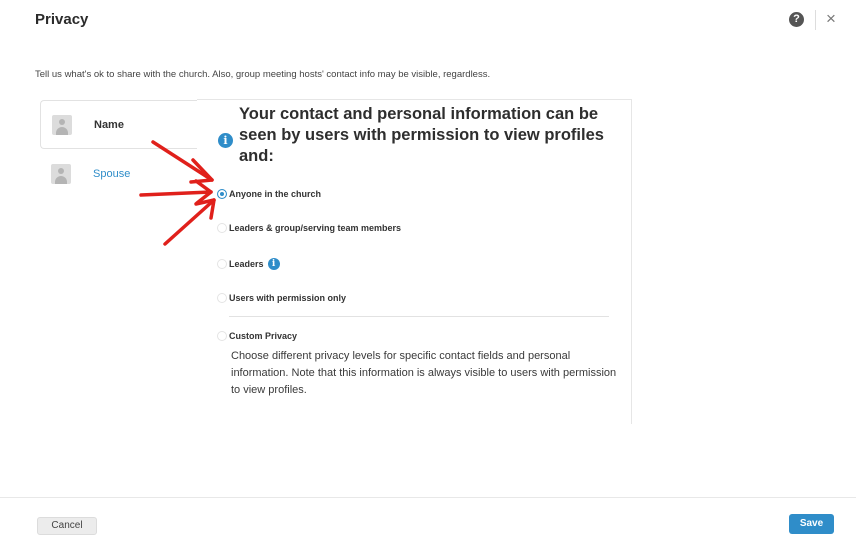  What do you see at coordinates (815, 20) in the screenshot?
I see `header-divider` at bounding box center [815, 20].